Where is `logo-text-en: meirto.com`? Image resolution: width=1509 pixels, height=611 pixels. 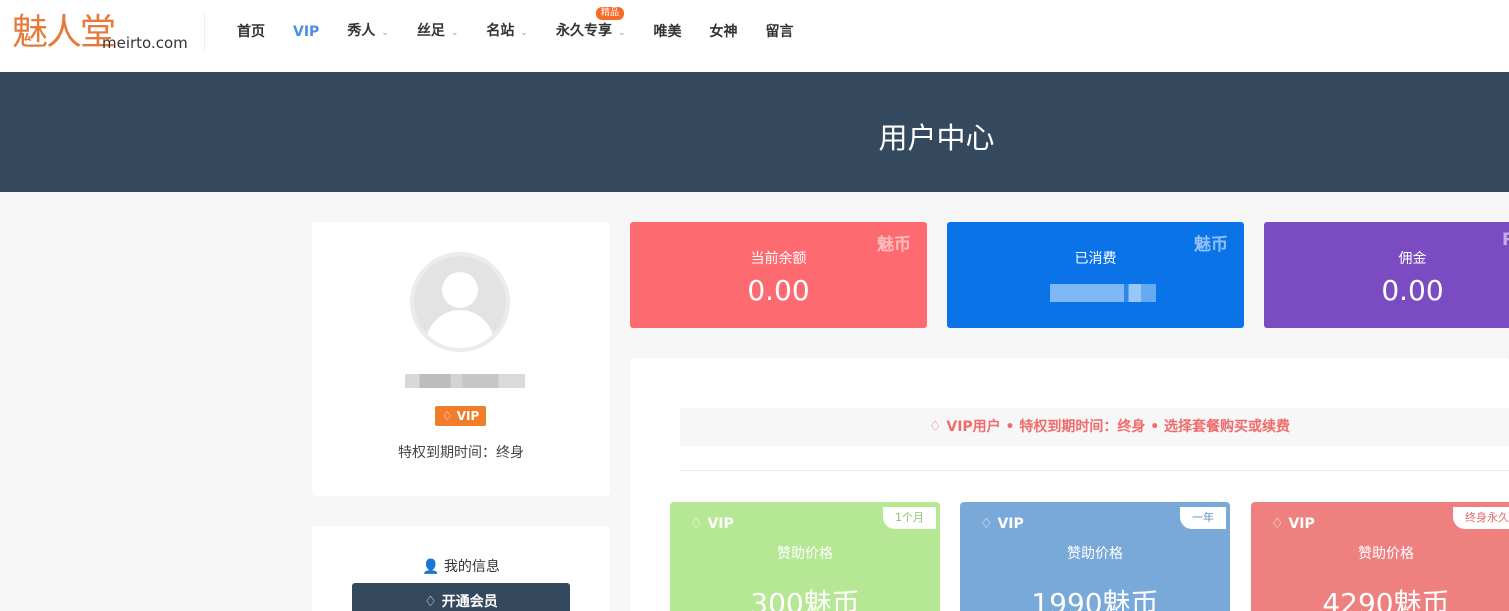 logo-text-en: meirto.com is located at coordinates (145, 43).